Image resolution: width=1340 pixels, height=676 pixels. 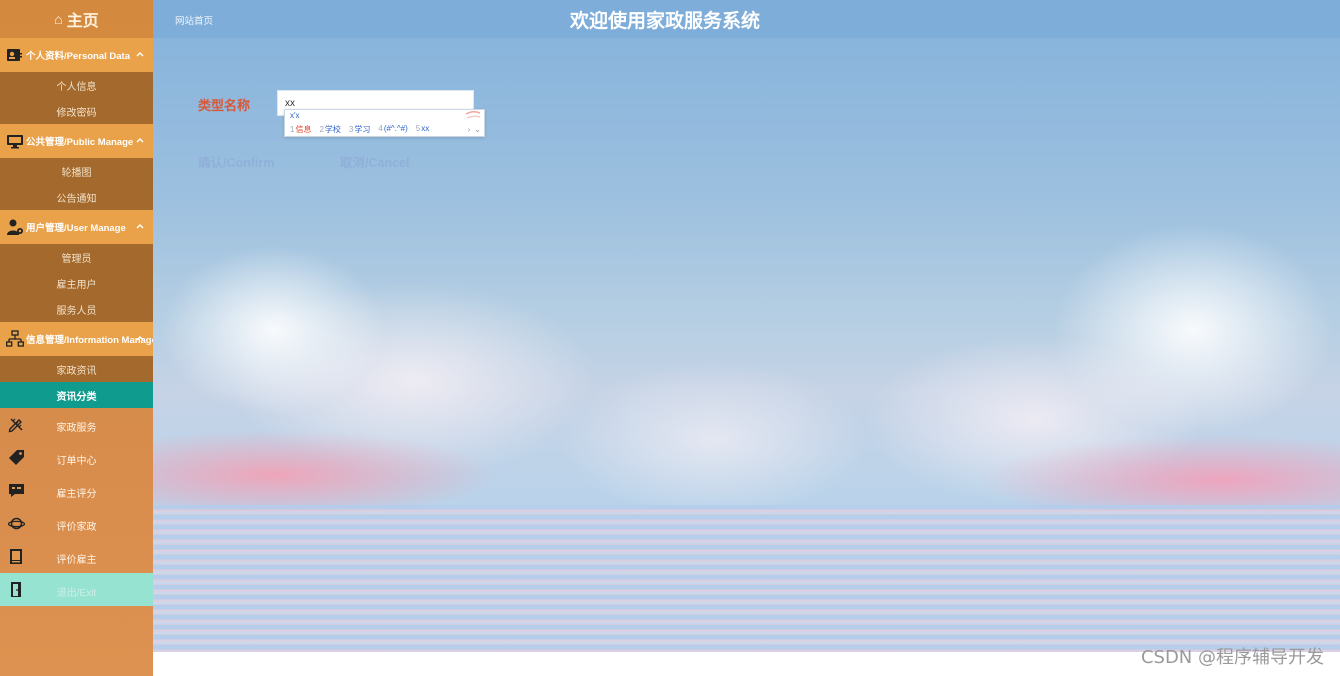 What do you see at coordinates (469, 129) in the screenshot?
I see `ime-next-page-icon: ›` at bounding box center [469, 129].